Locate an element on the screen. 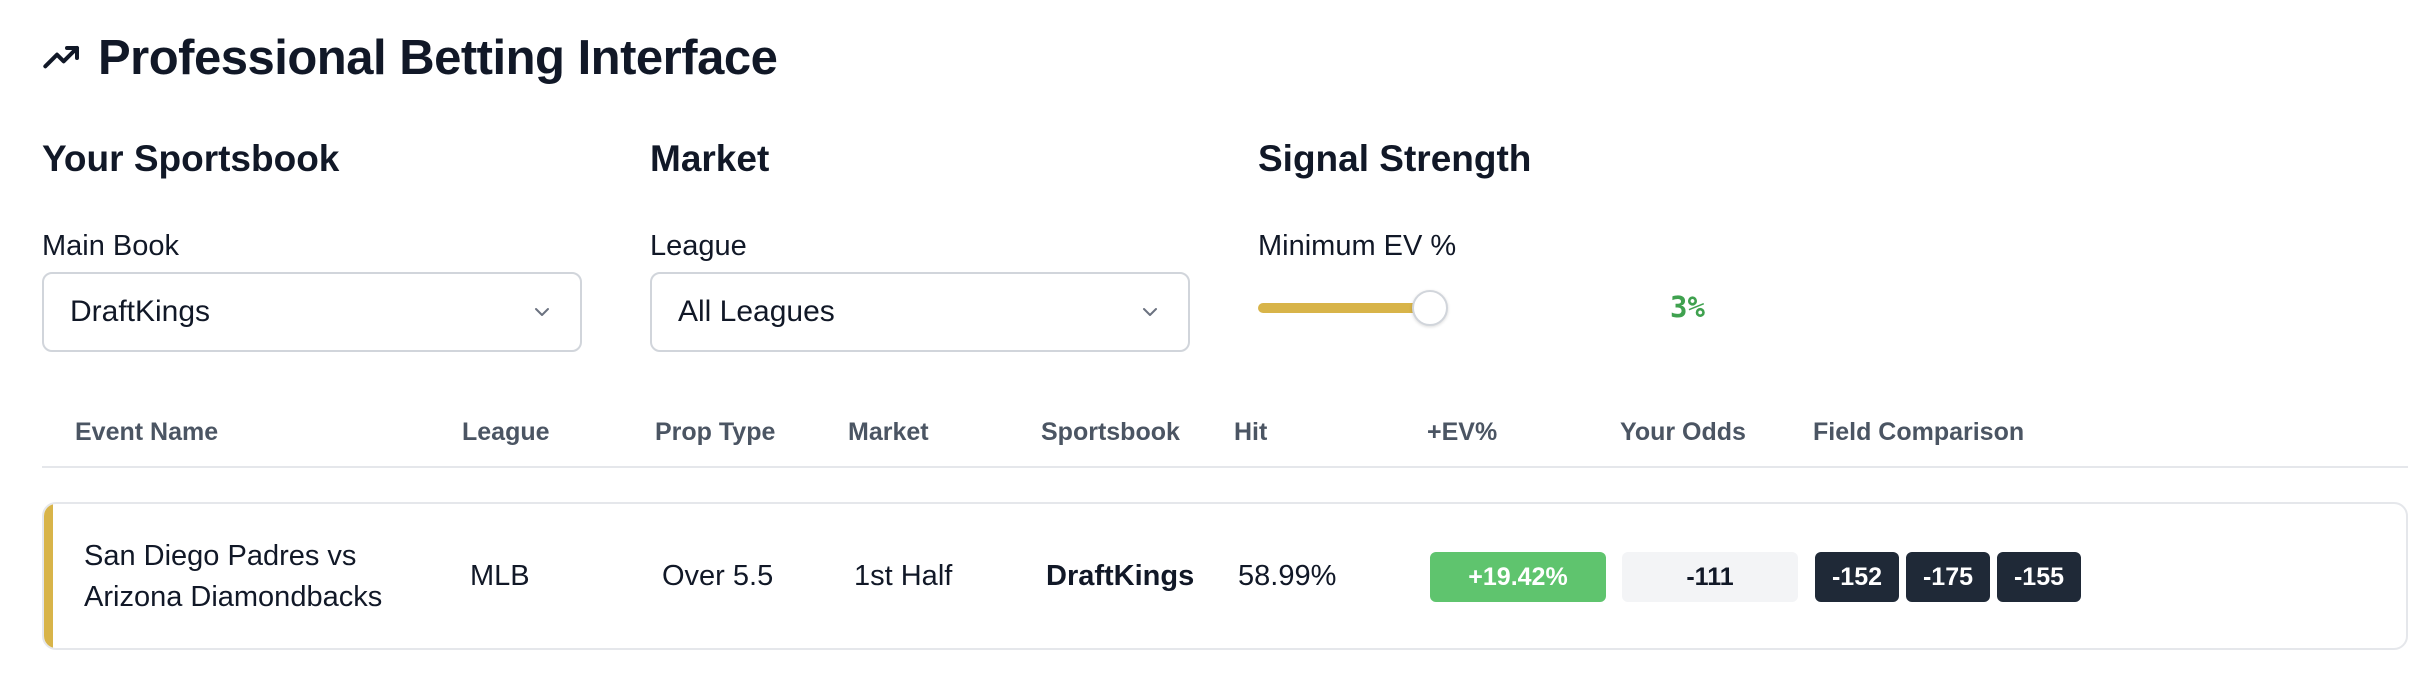 The height and width of the screenshot is (680, 2414). column-header-event-name: Event Name is located at coordinates (146, 432).